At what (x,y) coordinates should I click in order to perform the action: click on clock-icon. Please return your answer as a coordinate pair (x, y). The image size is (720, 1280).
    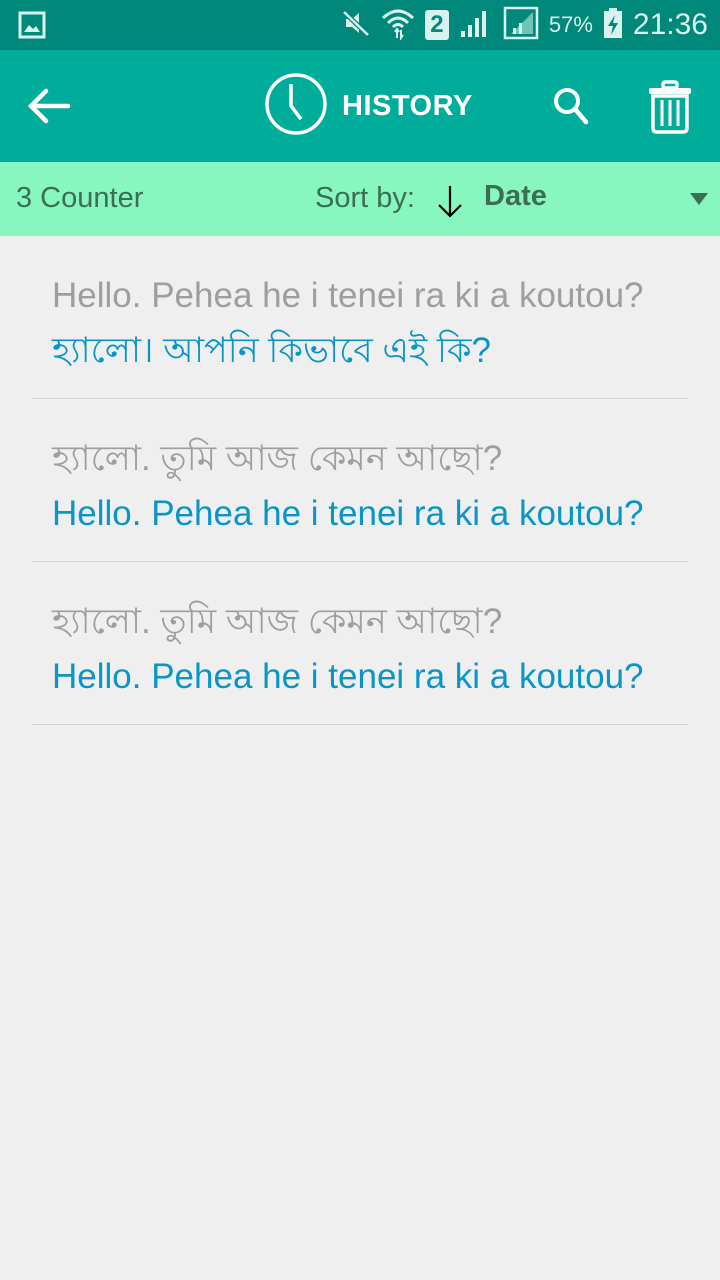
    Looking at the image, I should click on (296, 106).